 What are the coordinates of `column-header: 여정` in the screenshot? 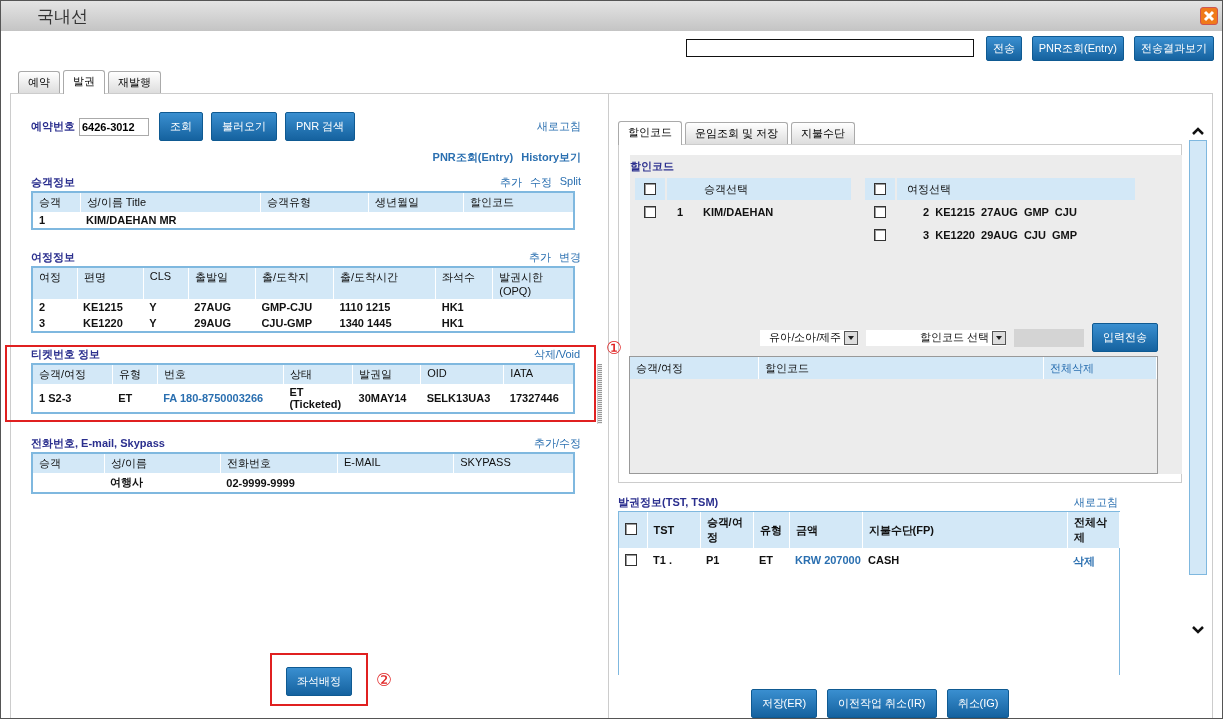 It's located at (55, 283).